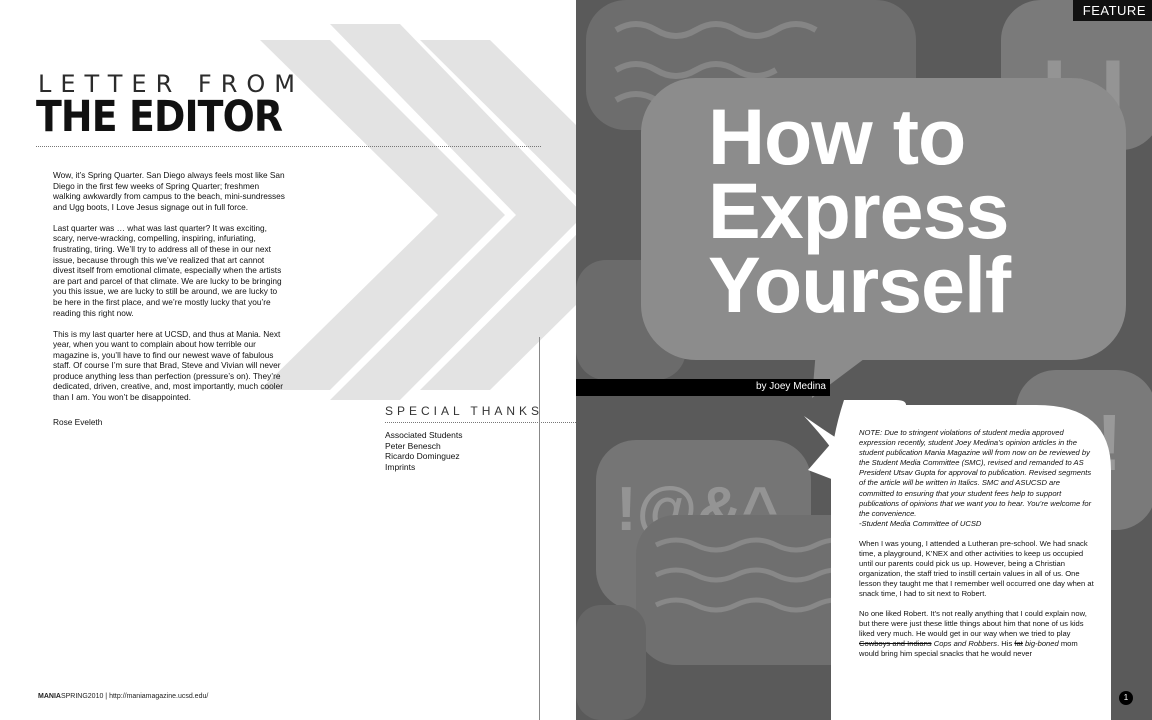  What do you see at coordinates (422, 456) in the screenshot?
I see `thanks-item: Ricardo Dominguez` at bounding box center [422, 456].